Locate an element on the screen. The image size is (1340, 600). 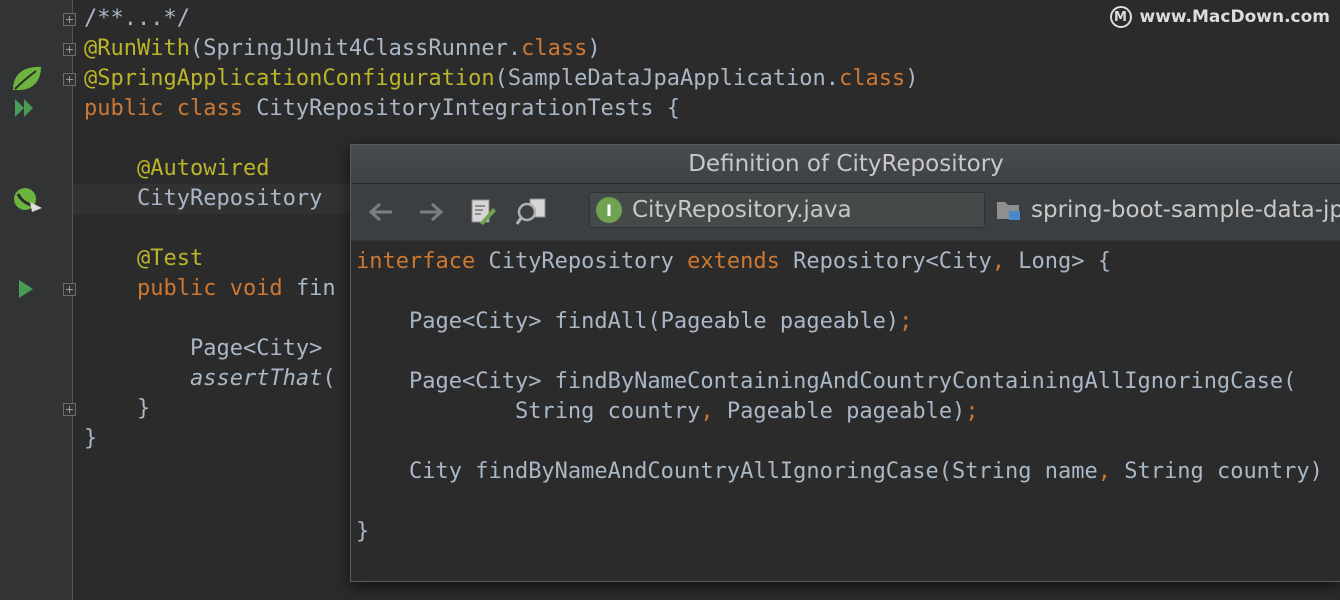
code-token: ( is located at coordinates (329, 378).